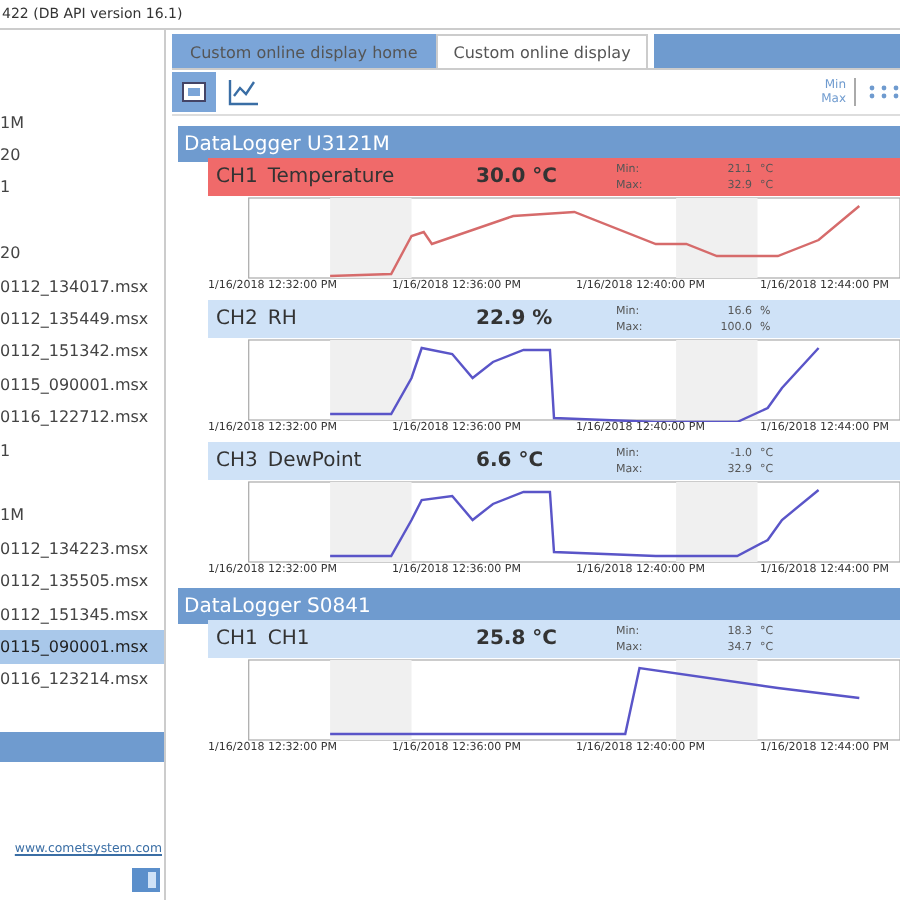 The width and height of the screenshot is (900, 900). Describe the element at coordinates (263, 639) in the screenshot. I see `channel-name: CH1 CH1` at that location.